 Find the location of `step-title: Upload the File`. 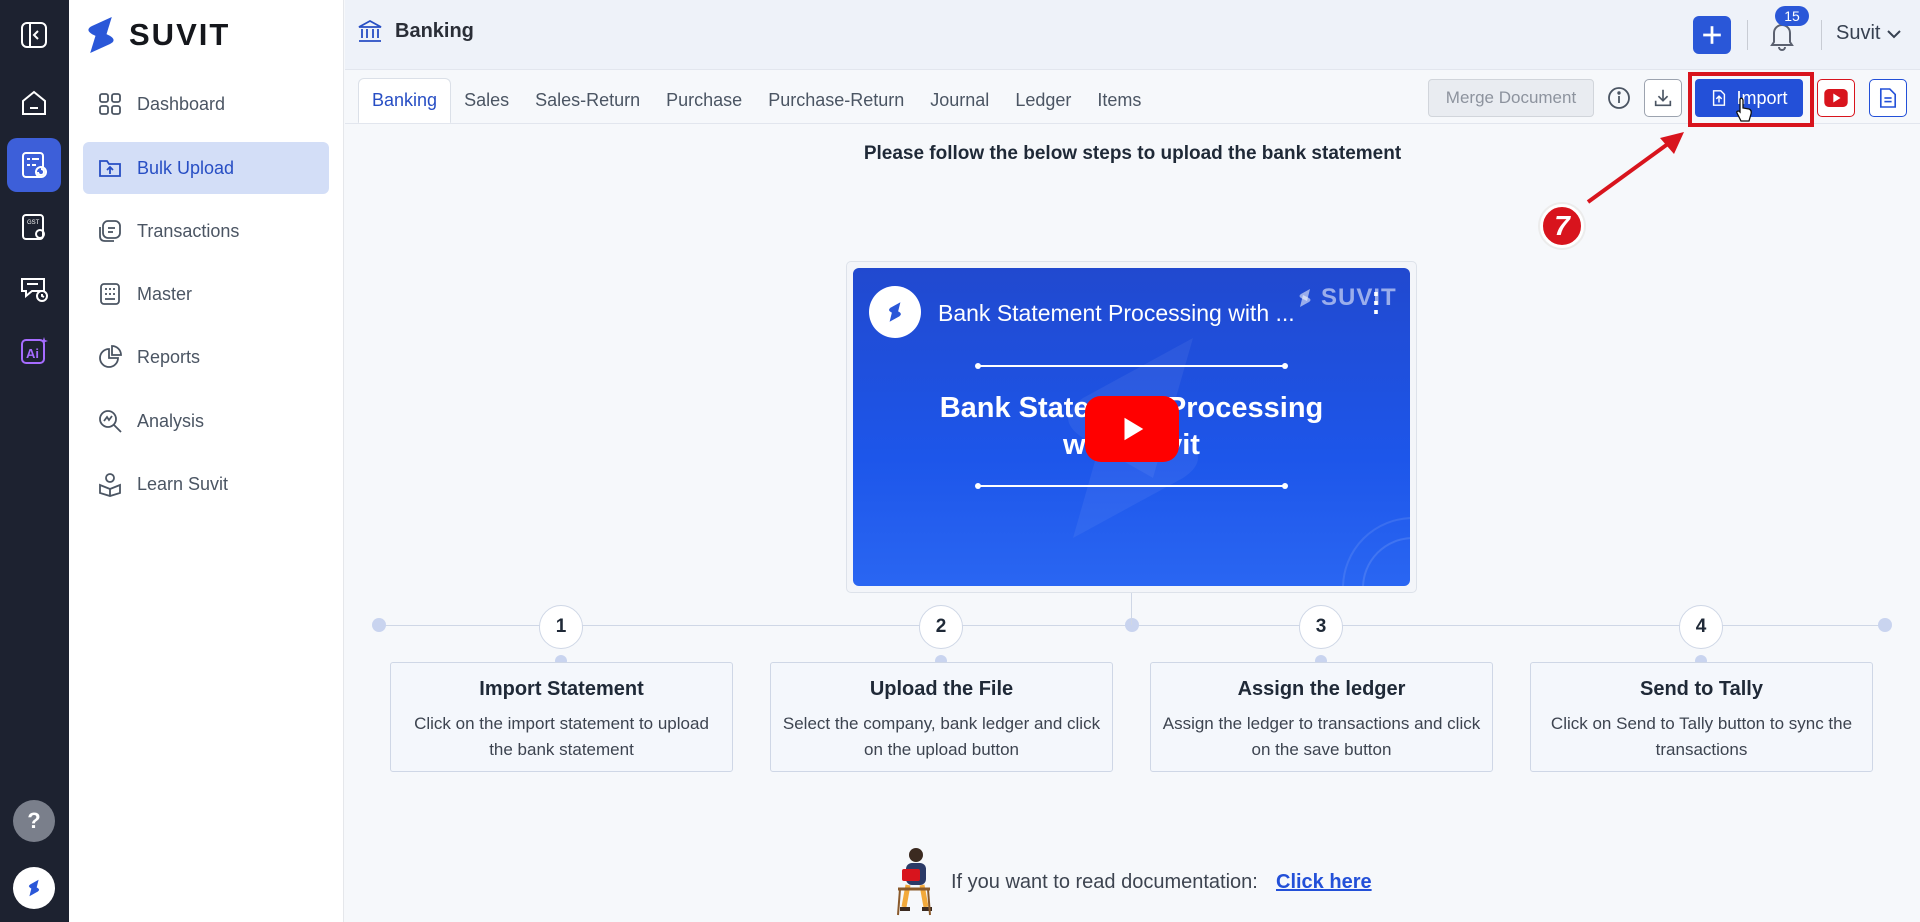

step-title: Upload the File is located at coordinates (941, 689).